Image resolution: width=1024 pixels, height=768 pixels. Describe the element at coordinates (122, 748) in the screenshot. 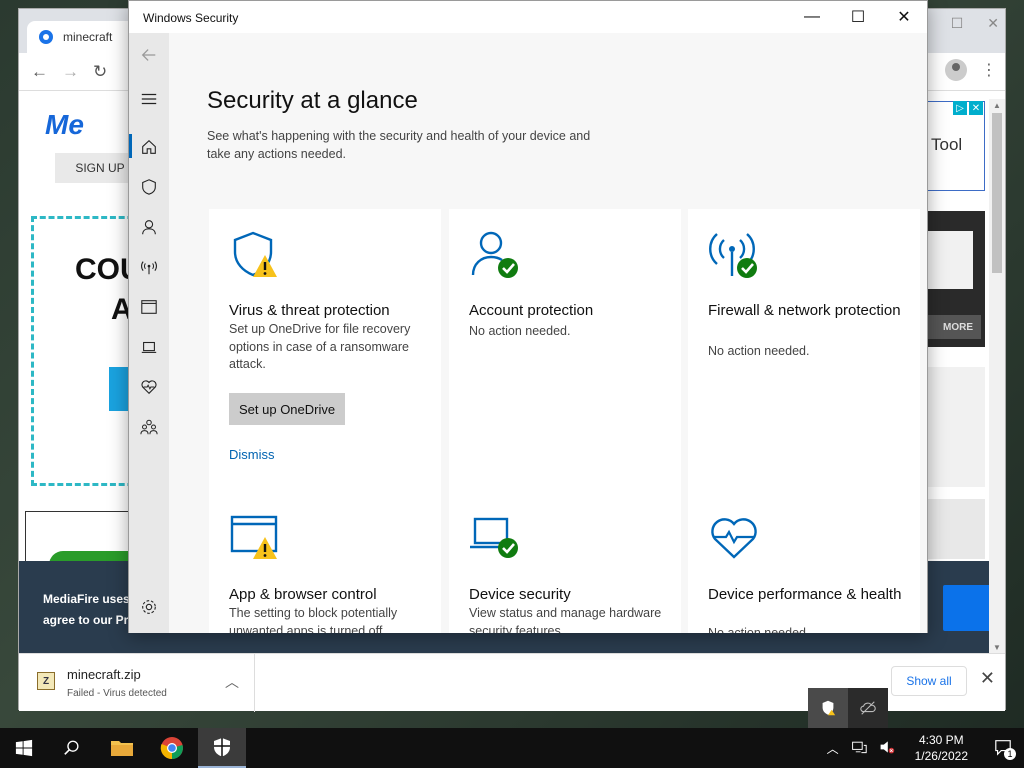

I see `file-explorer-icon` at that location.